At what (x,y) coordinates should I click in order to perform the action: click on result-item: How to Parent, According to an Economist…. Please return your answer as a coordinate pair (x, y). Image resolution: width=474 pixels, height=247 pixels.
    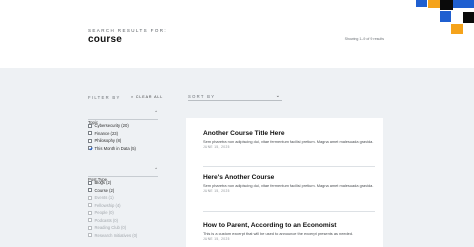
    Looking at the image, I should click on (289, 231).